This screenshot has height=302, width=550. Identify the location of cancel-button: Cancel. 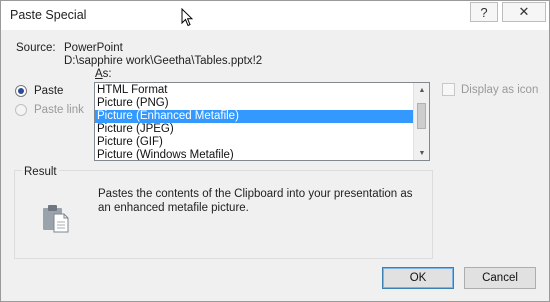
(500, 278).